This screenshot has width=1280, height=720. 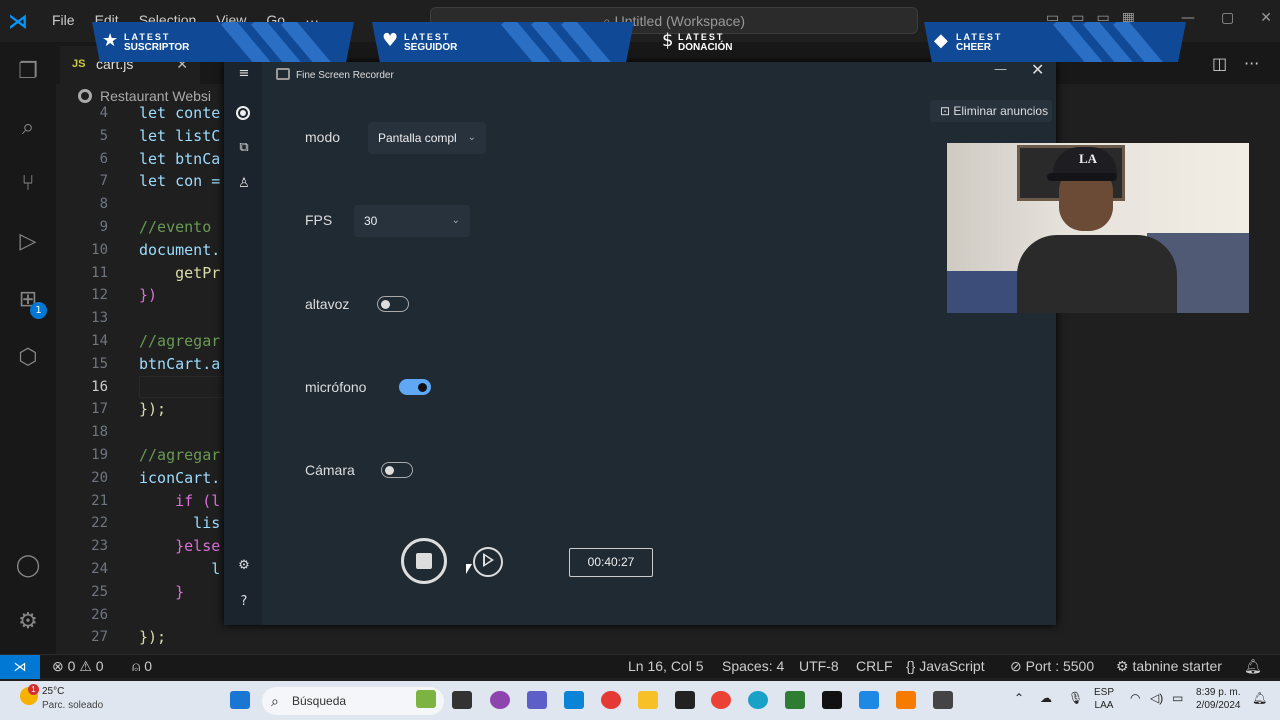 What do you see at coordinates (1098, 228) in the screenshot?
I see `webcam-overlay: LA` at bounding box center [1098, 228].